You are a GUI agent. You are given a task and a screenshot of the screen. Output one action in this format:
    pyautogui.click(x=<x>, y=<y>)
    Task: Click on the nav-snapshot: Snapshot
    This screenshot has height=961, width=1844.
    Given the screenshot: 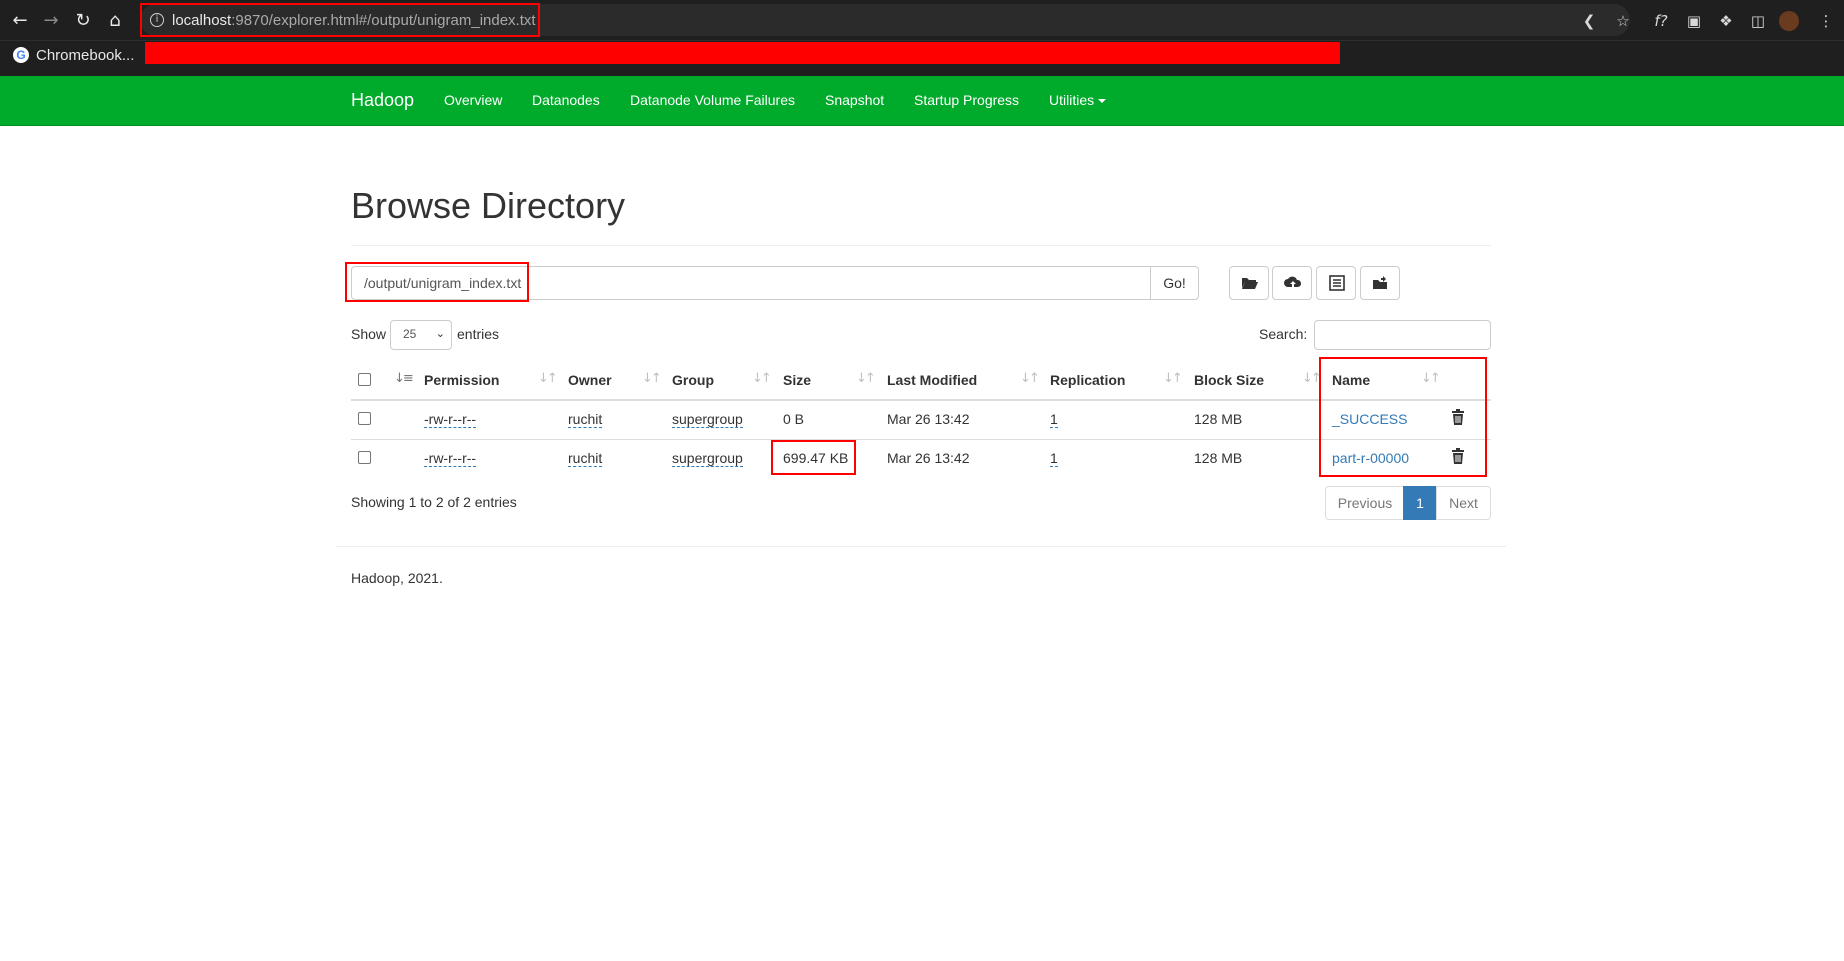 What is the action you would take?
    pyautogui.click(x=854, y=100)
    